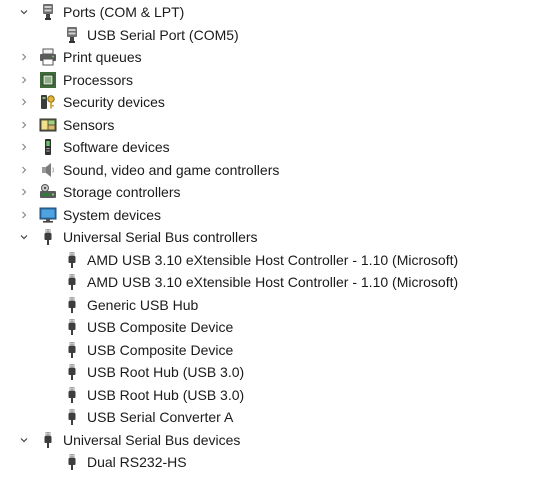 The height and width of the screenshot is (481, 540). I want to click on software-device-icon, so click(48, 147).